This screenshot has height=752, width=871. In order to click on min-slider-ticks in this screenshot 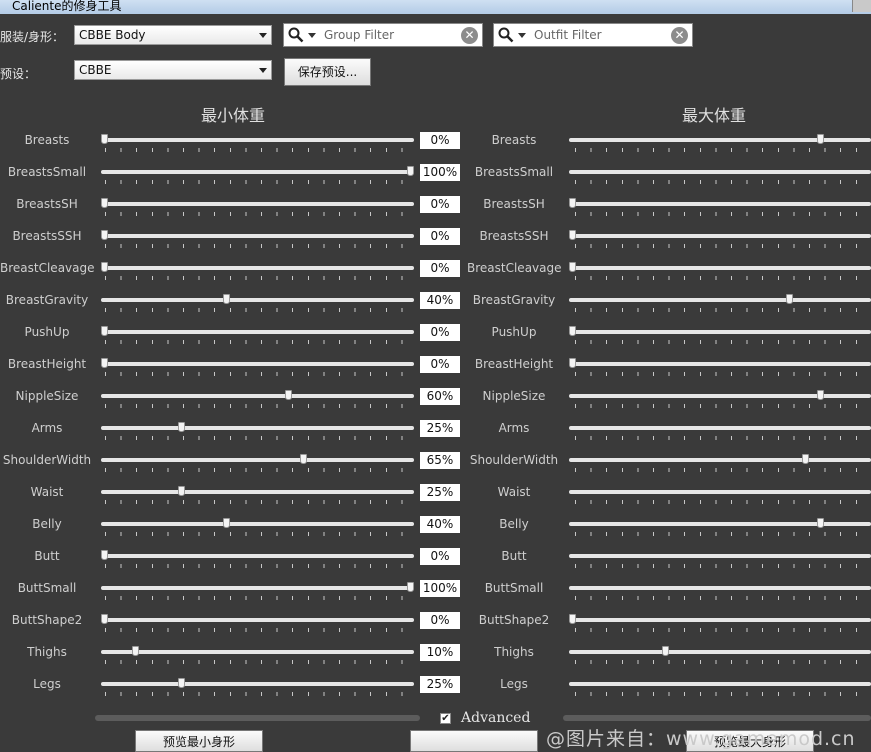, I will do `click(259, 470)`.